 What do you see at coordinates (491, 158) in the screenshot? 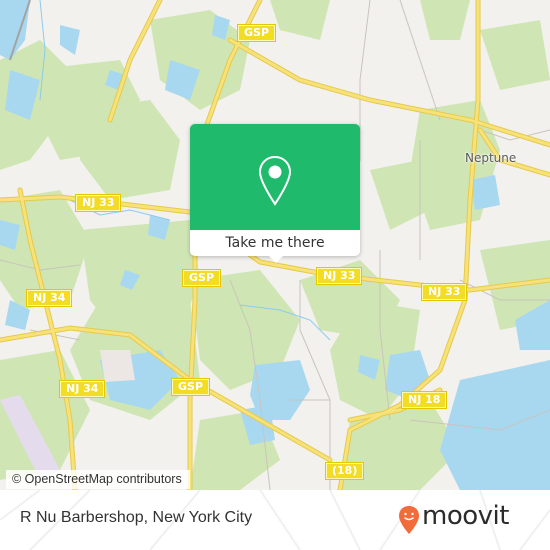
I see `place-label-neptune: Neptune` at bounding box center [491, 158].